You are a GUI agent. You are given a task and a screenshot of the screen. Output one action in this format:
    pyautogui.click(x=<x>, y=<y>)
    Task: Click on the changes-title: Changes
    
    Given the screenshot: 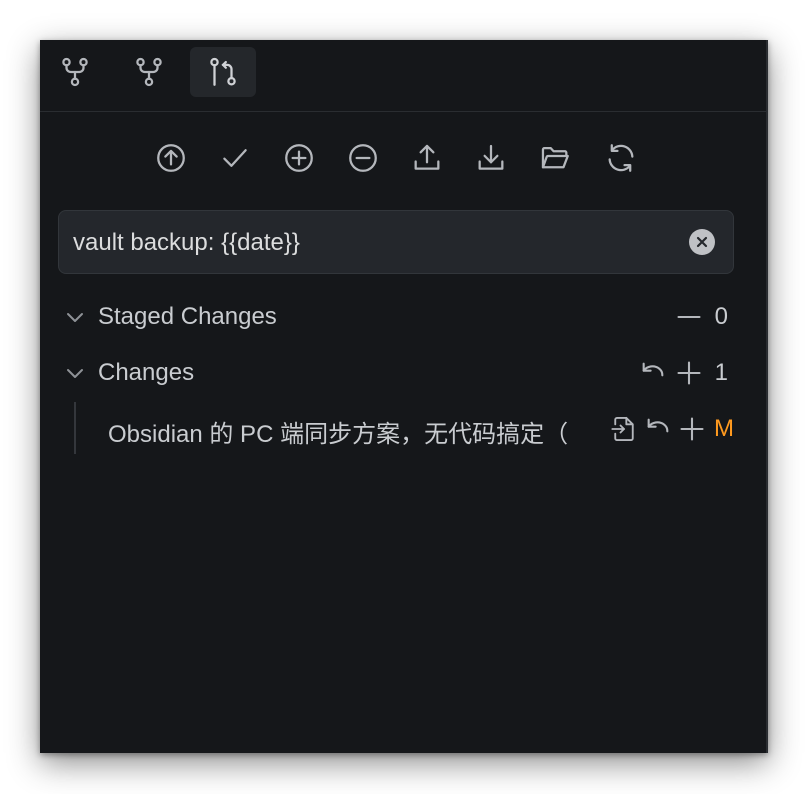 What is the action you would take?
    pyautogui.click(x=146, y=372)
    